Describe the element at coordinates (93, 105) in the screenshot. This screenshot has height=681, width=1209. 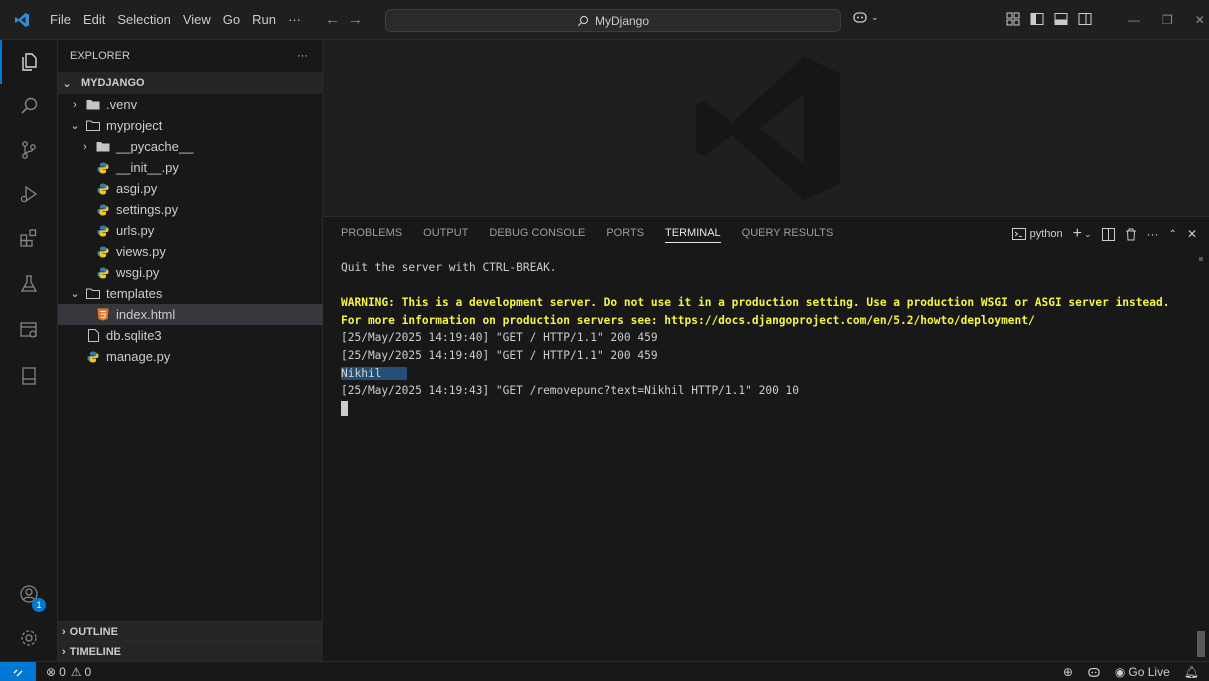
I see `folder-icon` at that location.